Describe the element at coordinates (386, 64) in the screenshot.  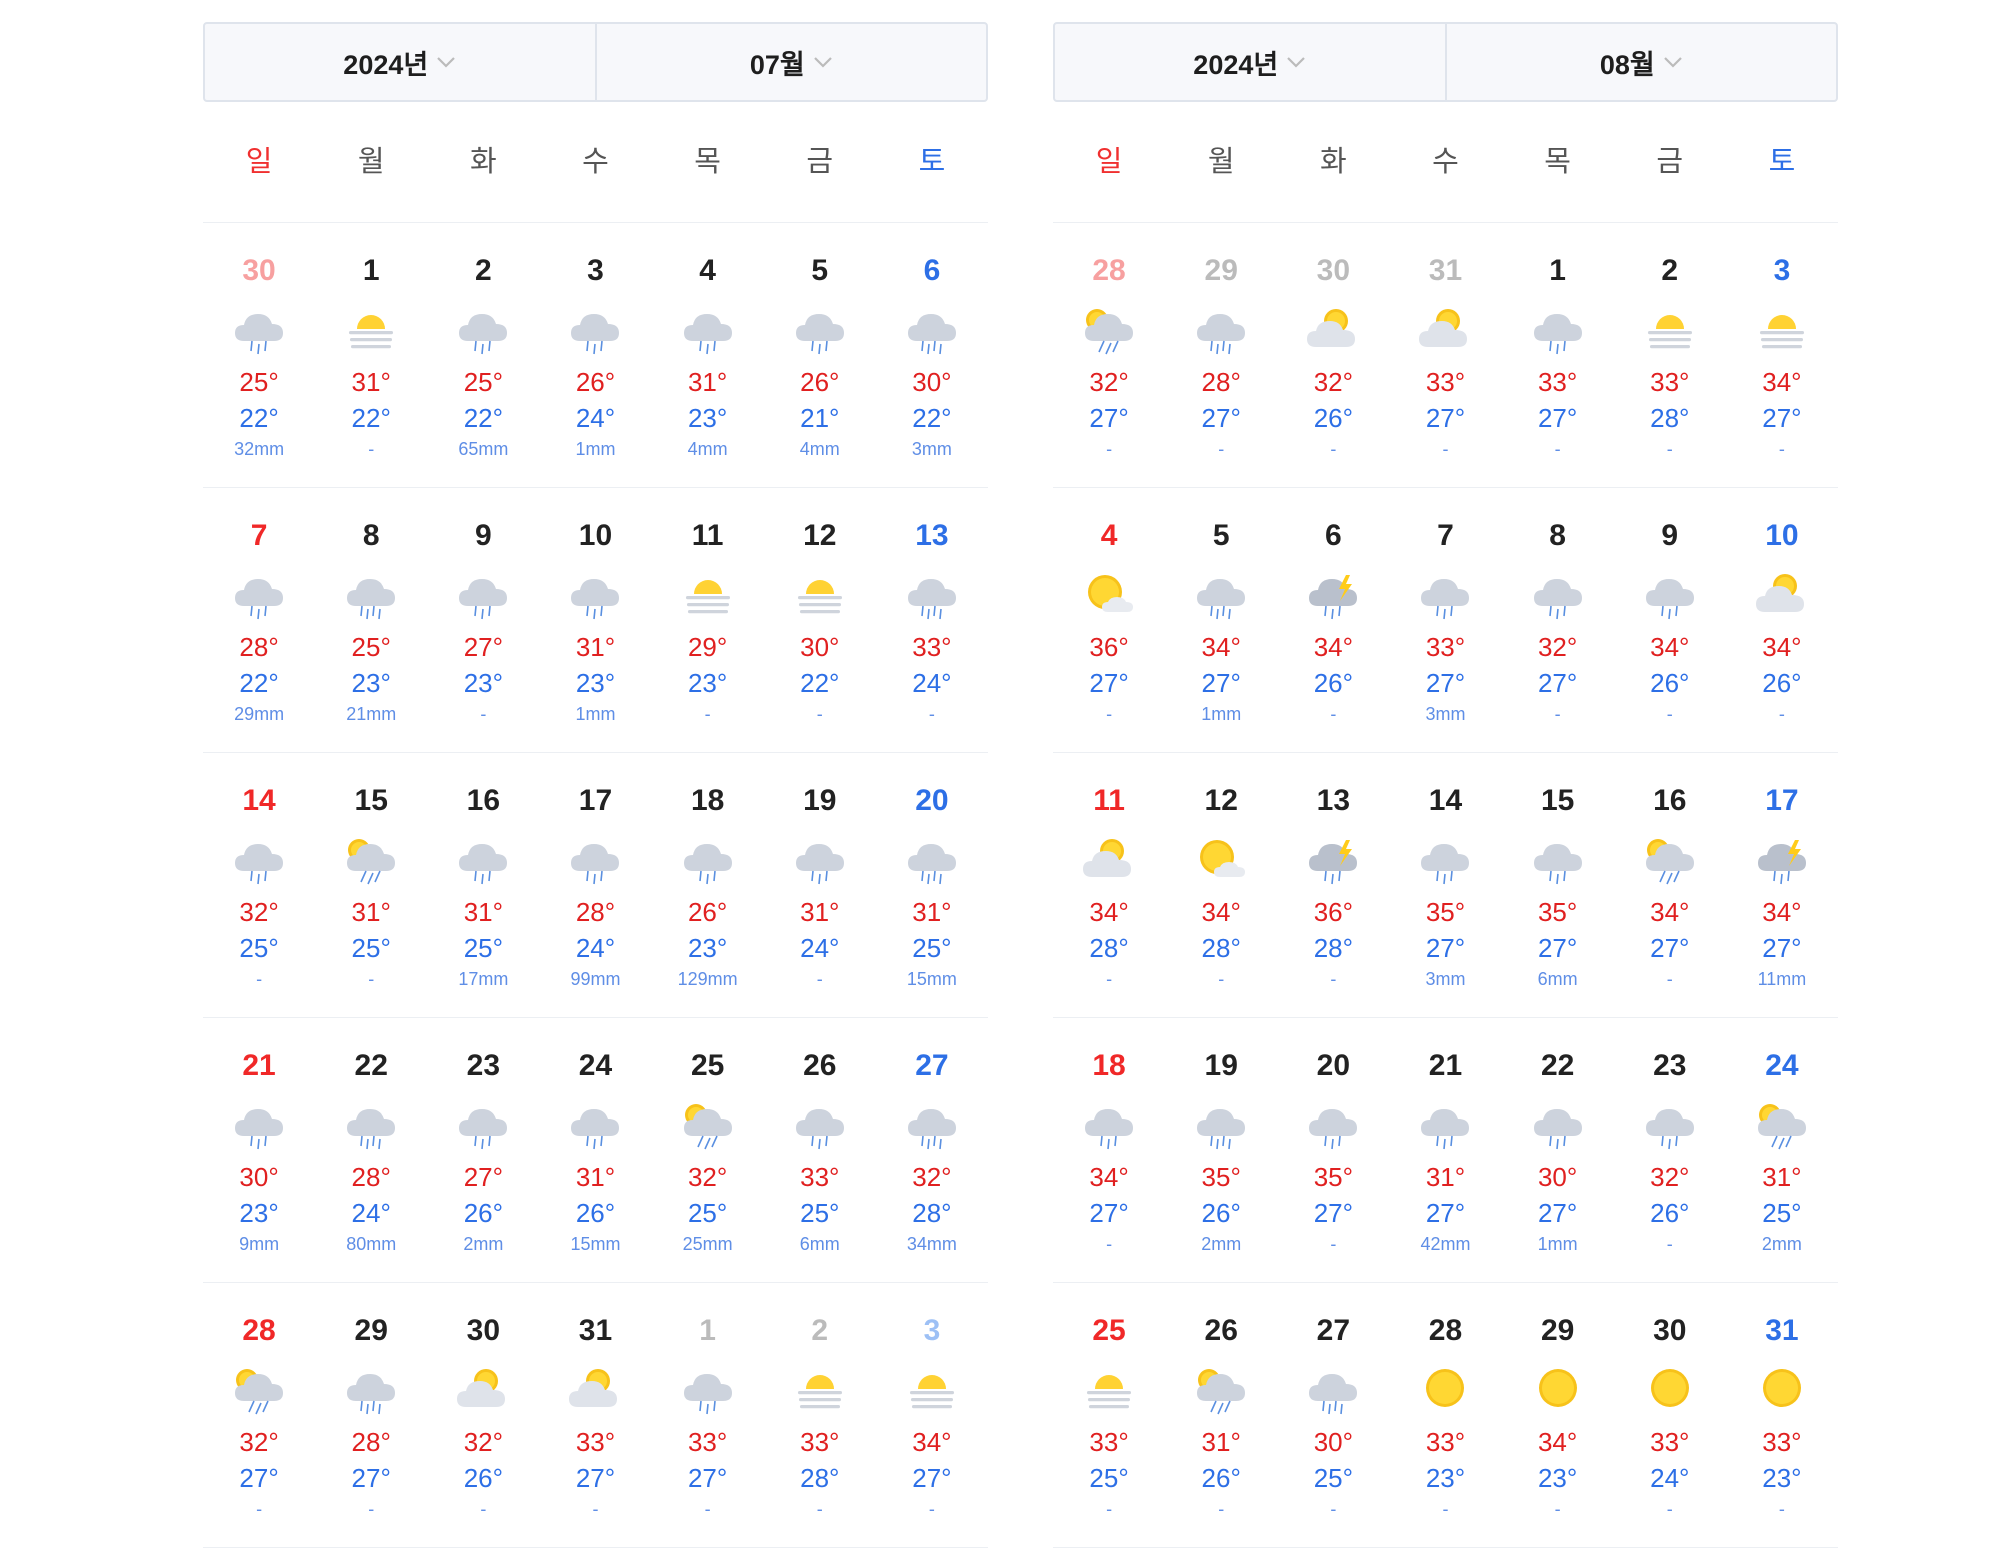
I see `year-label: 2024년` at that location.